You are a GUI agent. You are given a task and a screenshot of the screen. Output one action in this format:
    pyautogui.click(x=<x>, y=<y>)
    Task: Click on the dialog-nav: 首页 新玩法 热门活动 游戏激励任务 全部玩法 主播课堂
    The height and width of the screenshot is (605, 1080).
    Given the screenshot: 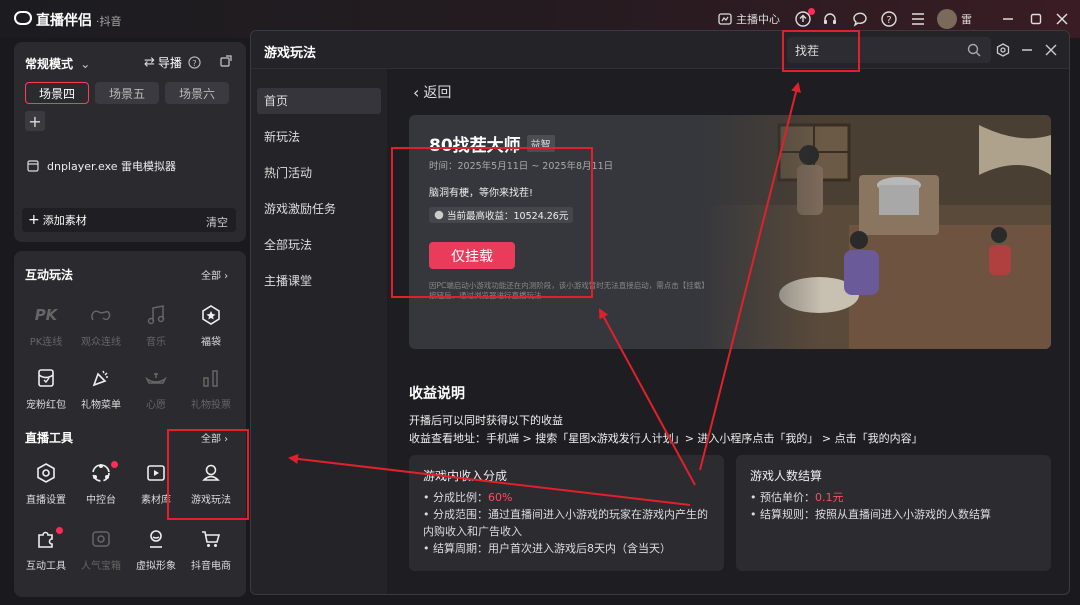 What is the action you would take?
    pyautogui.click(x=319, y=331)
    